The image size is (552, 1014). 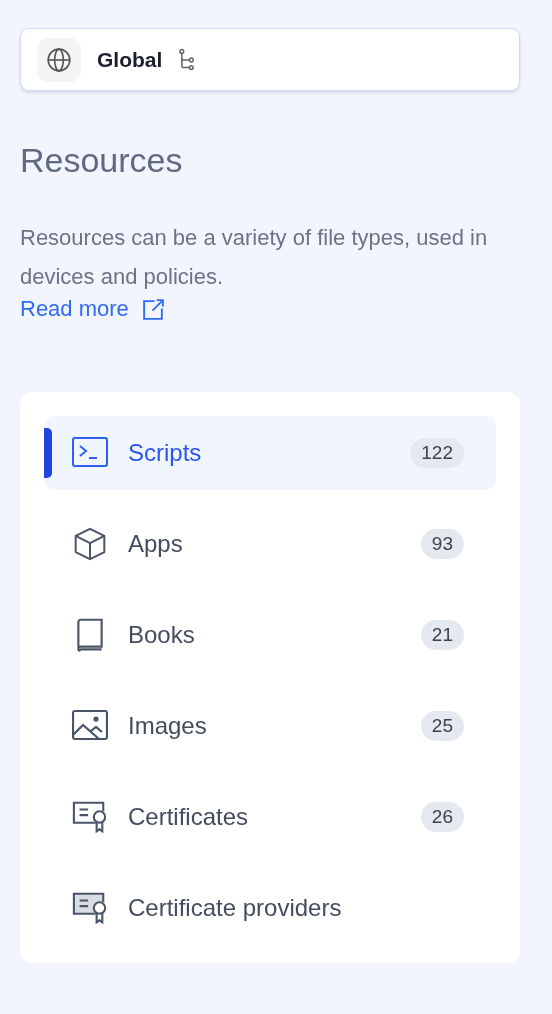 What do you see at coordinates (59, 59) in the screenshot?
I see `globe-icon` at bounding box center [59, 59].